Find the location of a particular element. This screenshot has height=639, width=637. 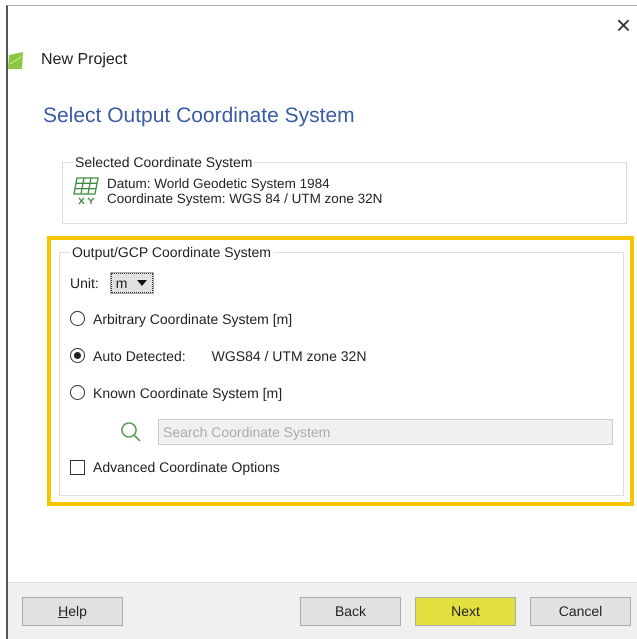

help-button: Help is located at coordinates (72, 611).